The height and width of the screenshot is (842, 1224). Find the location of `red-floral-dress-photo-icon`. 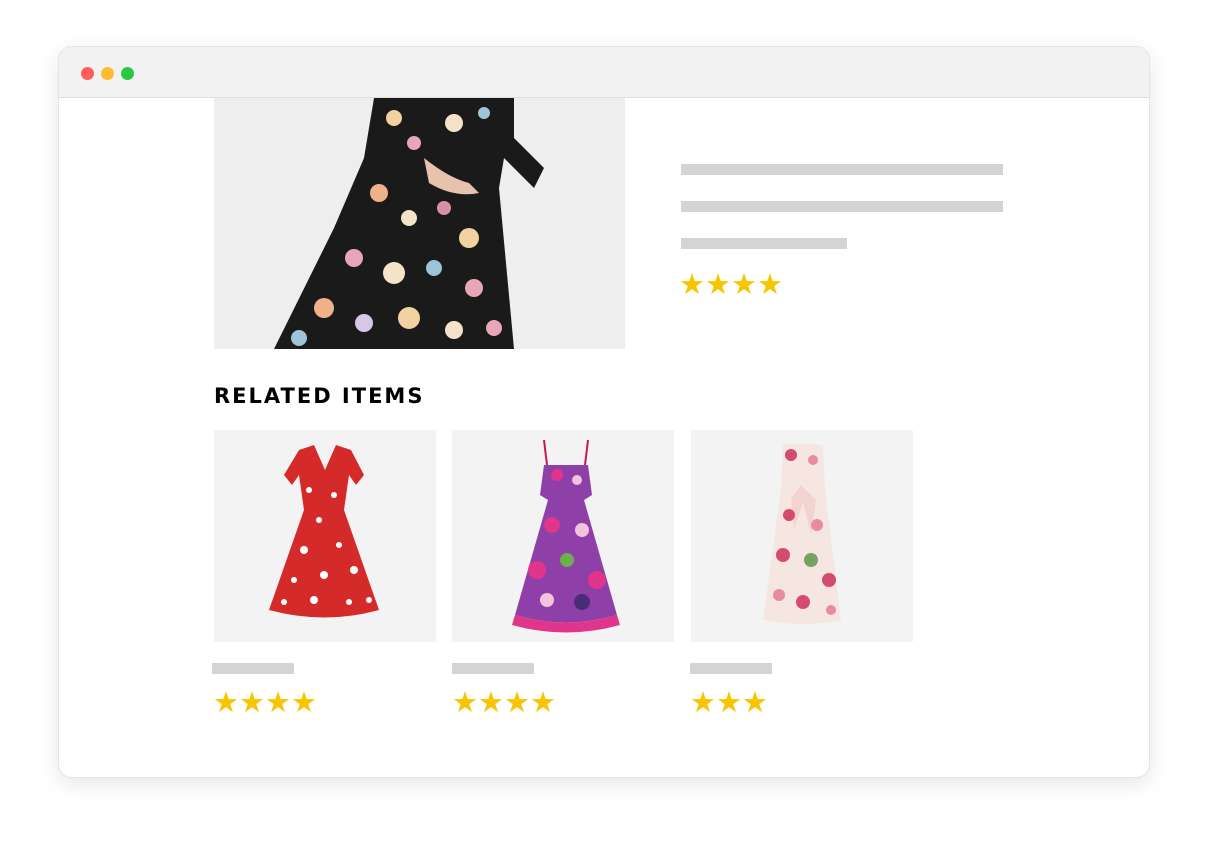

red-floral-dress-photo-icon is located at coordinates (325, 536).